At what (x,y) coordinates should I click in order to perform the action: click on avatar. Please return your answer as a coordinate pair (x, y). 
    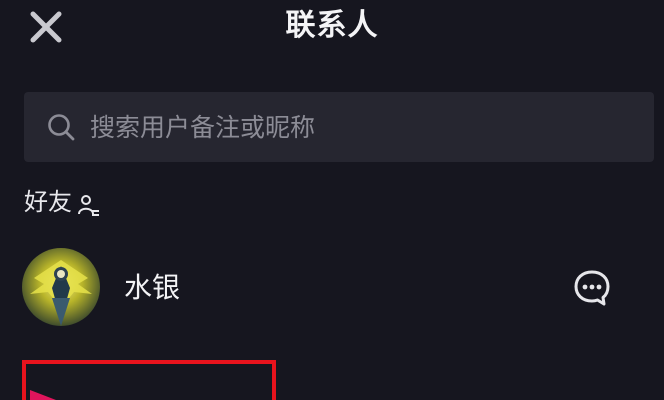
    Looking at the image, I should click on (61, 287).